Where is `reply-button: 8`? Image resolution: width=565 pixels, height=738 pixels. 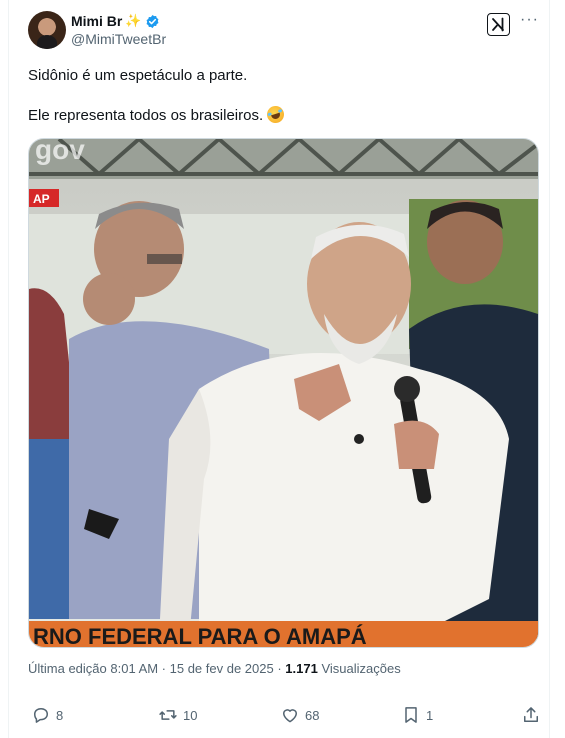 reply-button: 8 is located at coordinates (47, 715).